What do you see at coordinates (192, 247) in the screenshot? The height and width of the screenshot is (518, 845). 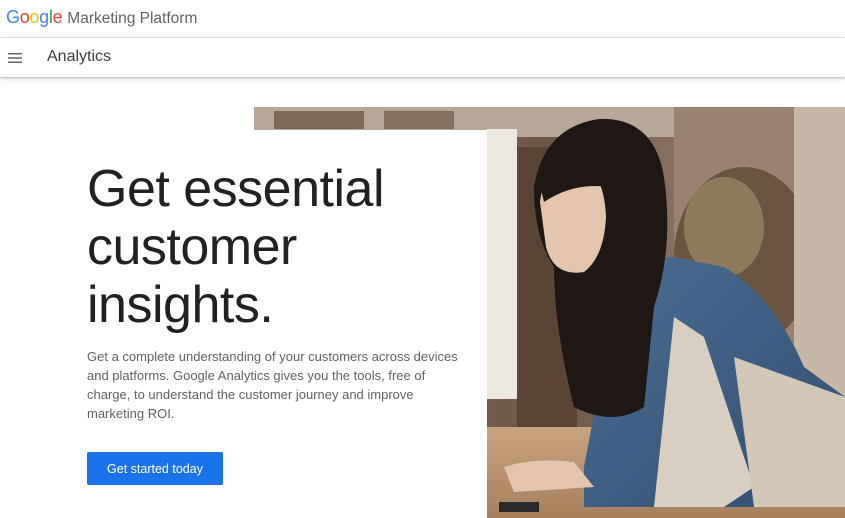 I see `hero-title-line: customer` at bounding box center [192, 247].